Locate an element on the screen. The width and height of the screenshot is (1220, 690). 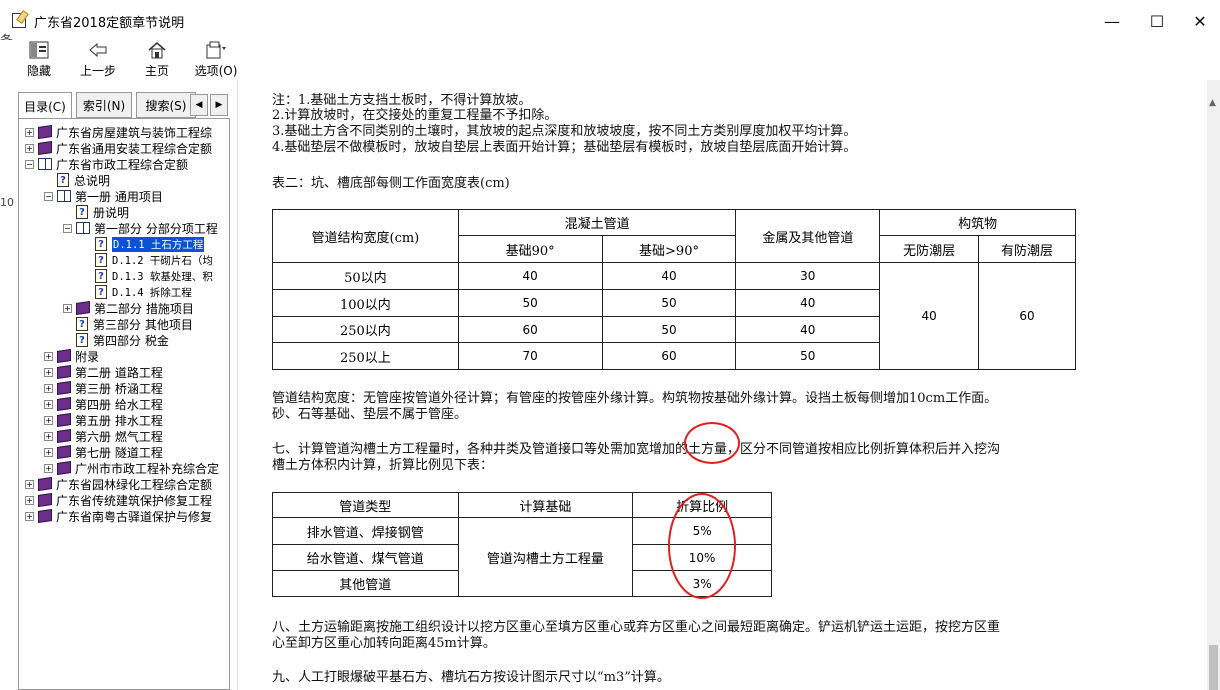
paragraph-line: 九、人工打眼爆破平基石方、槽坑石方按设计图示尺寸以“m3”计算。 is located at coordinates (471, 677).